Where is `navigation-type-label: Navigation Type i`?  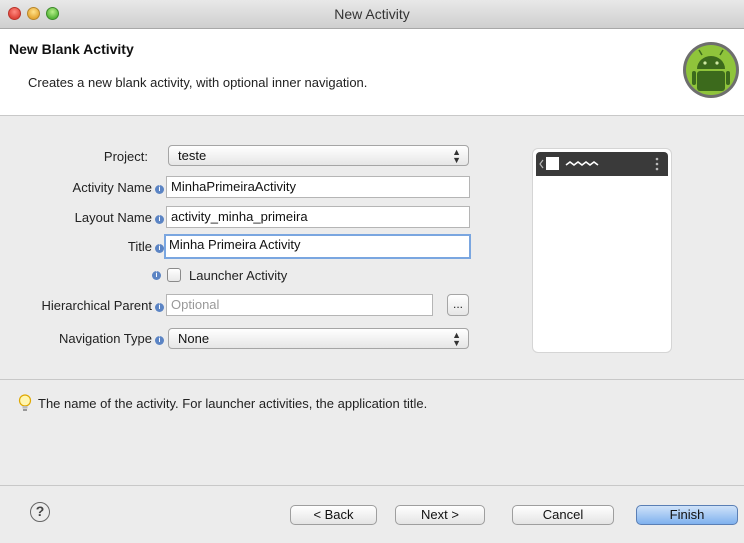 navigation-type-label: Navigation Type i is located at coordinates (92, 338).